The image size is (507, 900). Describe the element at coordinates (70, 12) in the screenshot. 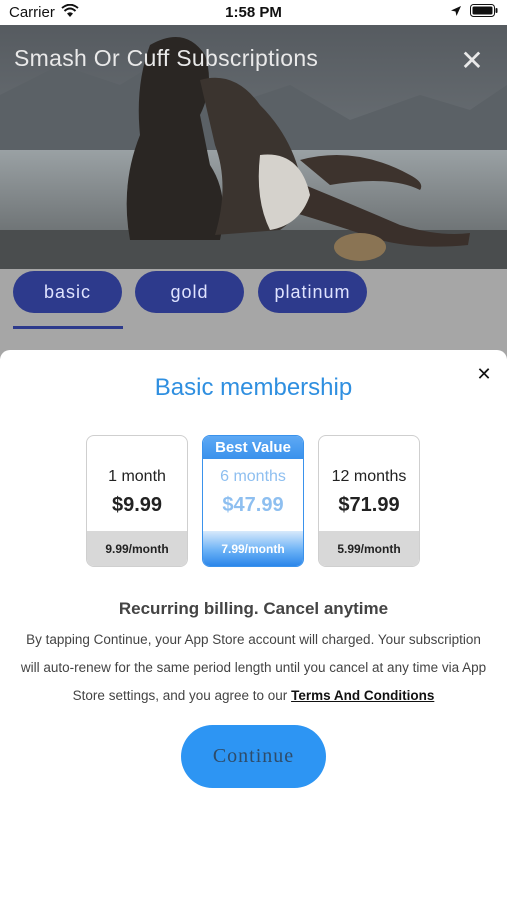

I see `wifi-icon` at that location.